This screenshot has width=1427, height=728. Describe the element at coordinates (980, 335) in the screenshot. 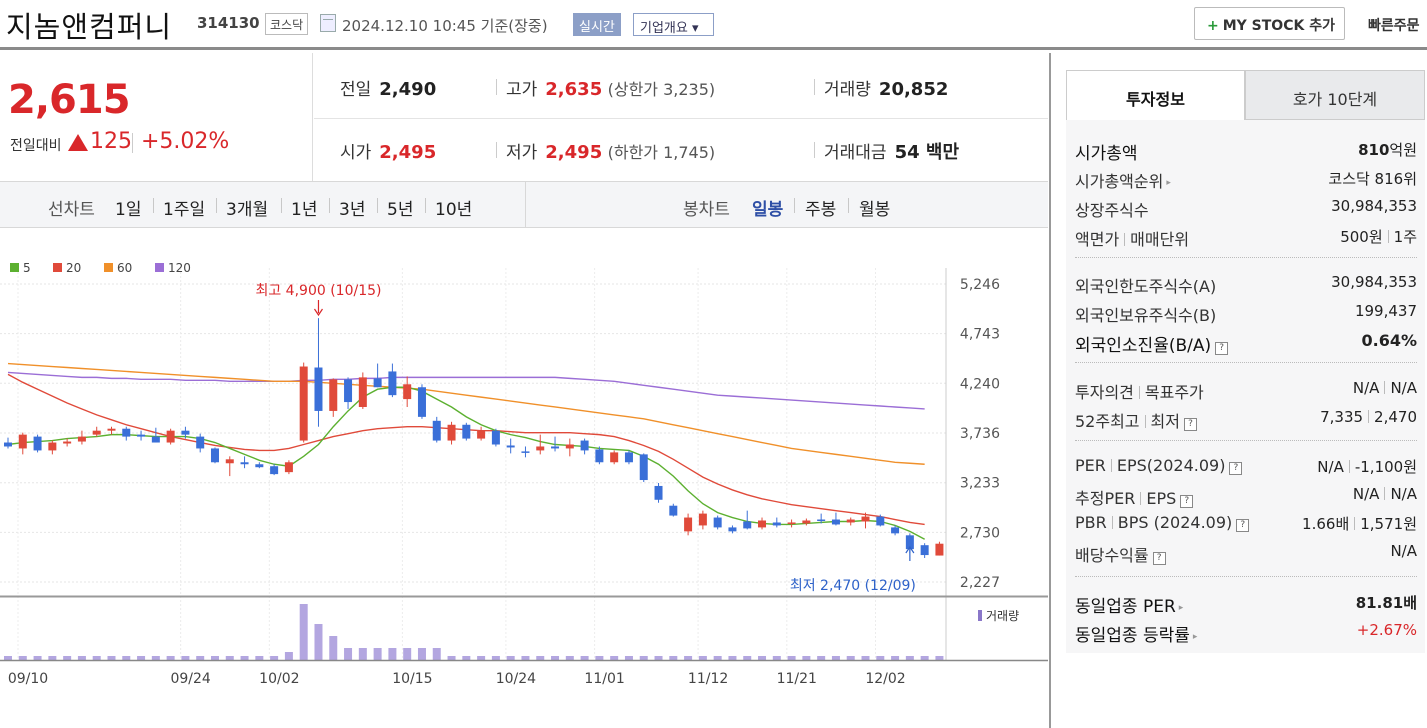

I see `y-tick-label: 4,743` at that location.